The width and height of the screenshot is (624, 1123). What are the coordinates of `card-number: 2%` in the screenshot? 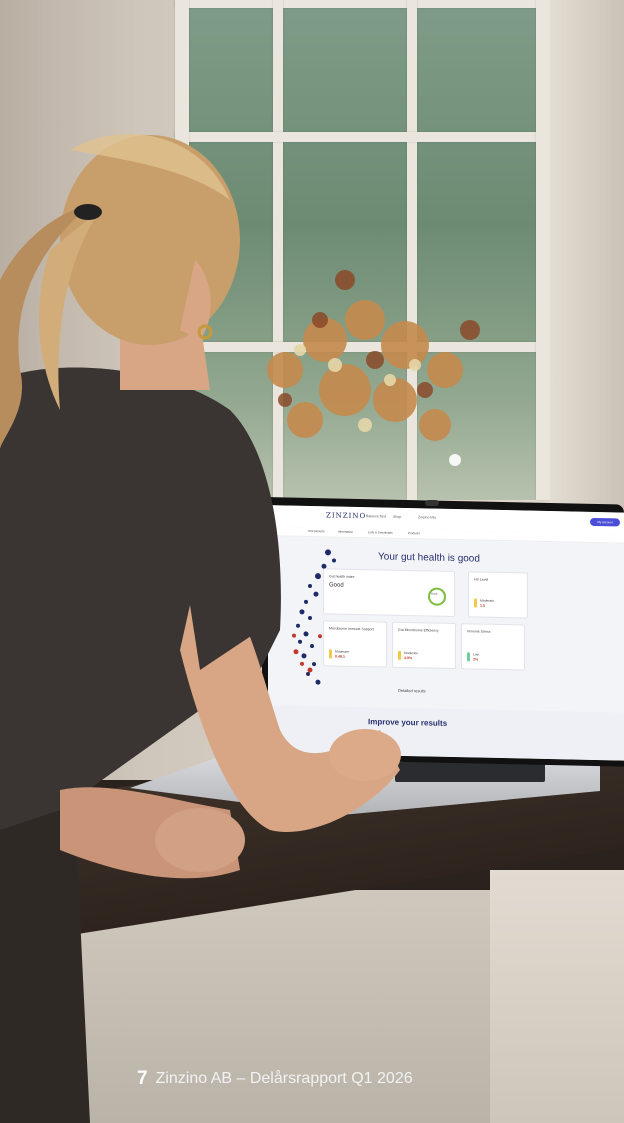 It's located at (476, 659).